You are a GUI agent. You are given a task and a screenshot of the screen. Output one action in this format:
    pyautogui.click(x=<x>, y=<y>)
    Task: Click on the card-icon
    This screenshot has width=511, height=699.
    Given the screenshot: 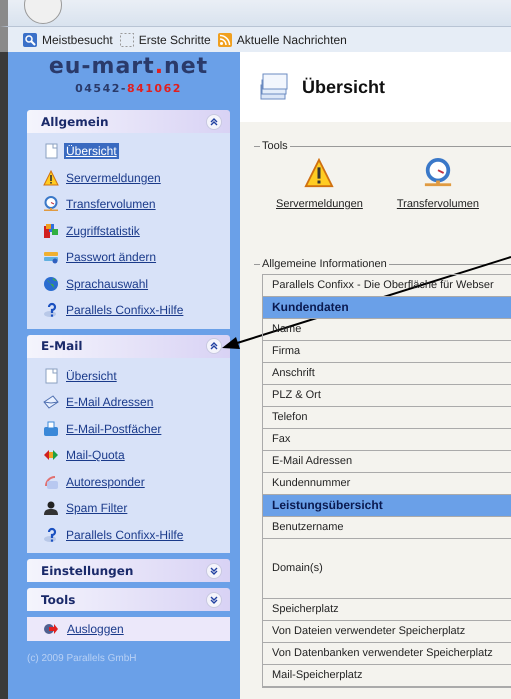 What is the action you would take?
    pyautogui.click(x=51, y=257)
    